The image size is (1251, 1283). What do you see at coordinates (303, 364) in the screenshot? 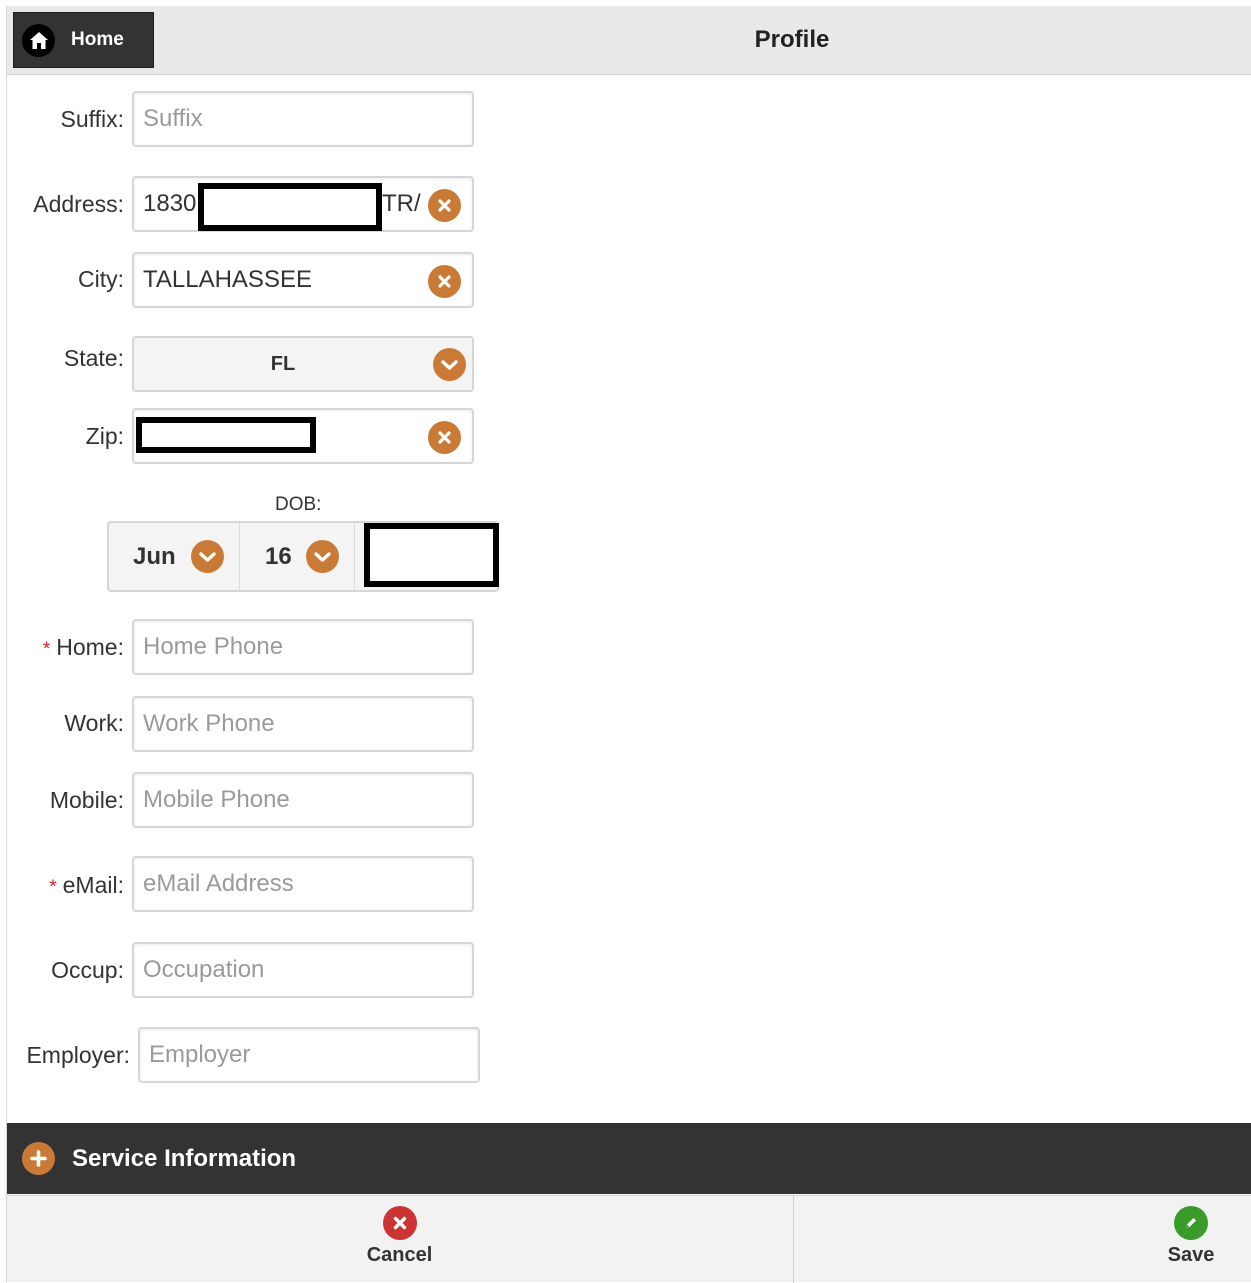
I see `state-select: FL` at bounding box center [303, 364].